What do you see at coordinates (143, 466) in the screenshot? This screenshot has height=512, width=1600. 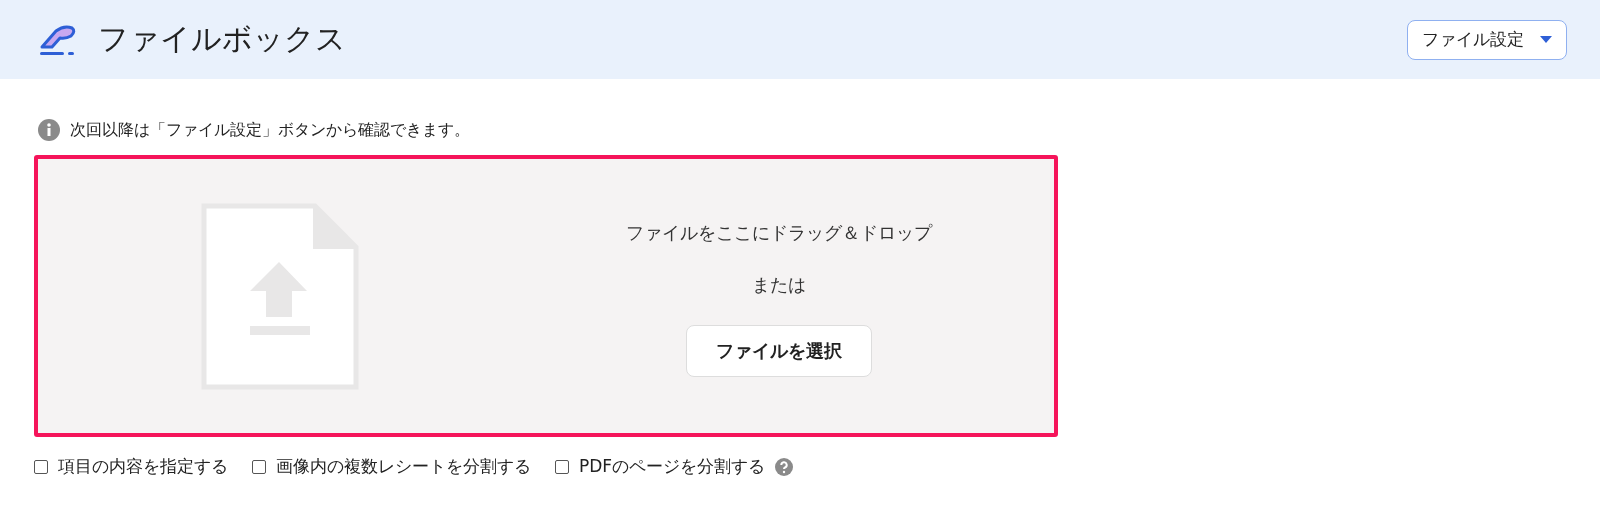 I see `checkbox-label: 項目の内容を指定する` at bounding box center [143, 466].